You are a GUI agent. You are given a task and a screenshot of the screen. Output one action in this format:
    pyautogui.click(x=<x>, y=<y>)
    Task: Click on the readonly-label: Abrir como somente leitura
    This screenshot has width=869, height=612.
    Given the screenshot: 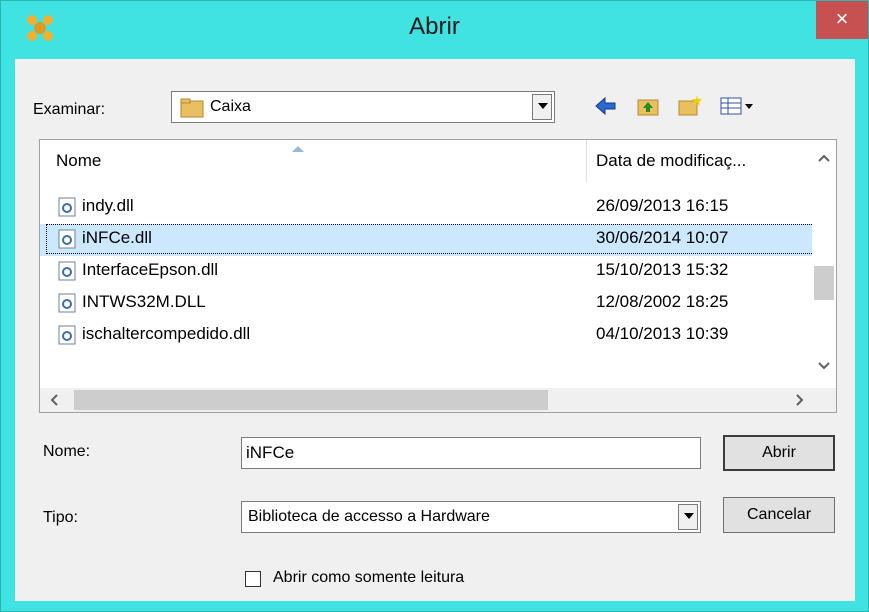 What is the action you would take?
    pyautogui.click(x=368, y=578)
    